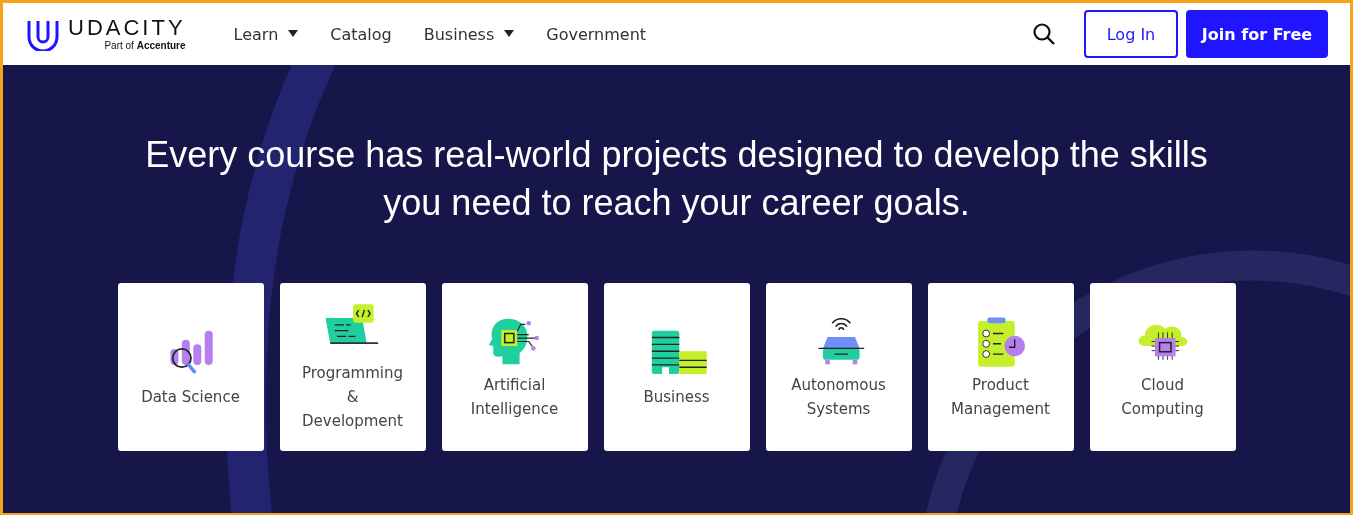 This screenshot has width=1353, height=515. I want to click on category-card: Autonomous Systems, so click(838, 367).